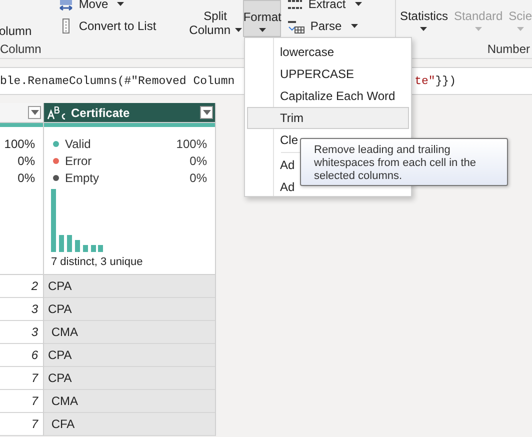 This screenshot has width=532, height=437. What do you see at coordinates (21, 49) in the screenshot?
I see `group-label: Column` at bounding box center [21, 49].